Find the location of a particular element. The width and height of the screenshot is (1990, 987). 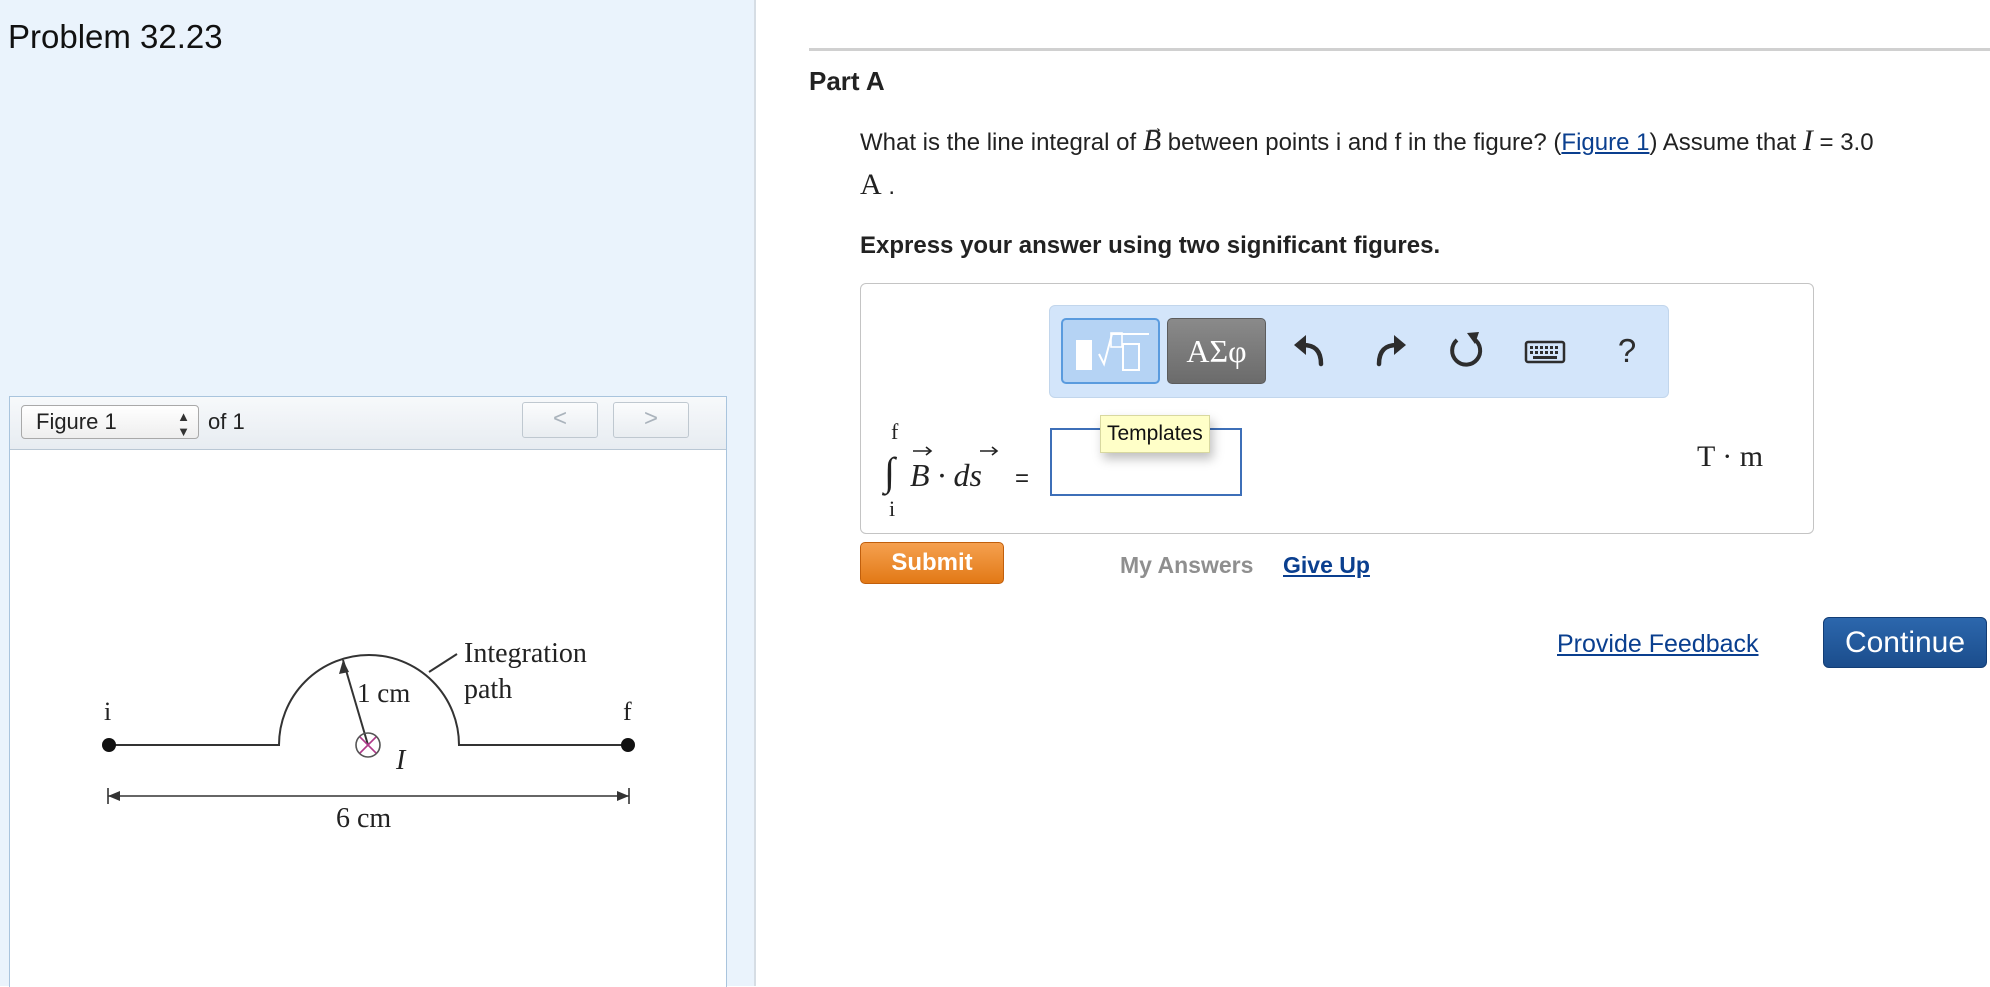

templates-tooltip: Templates is located at coordinates (1155, 434).